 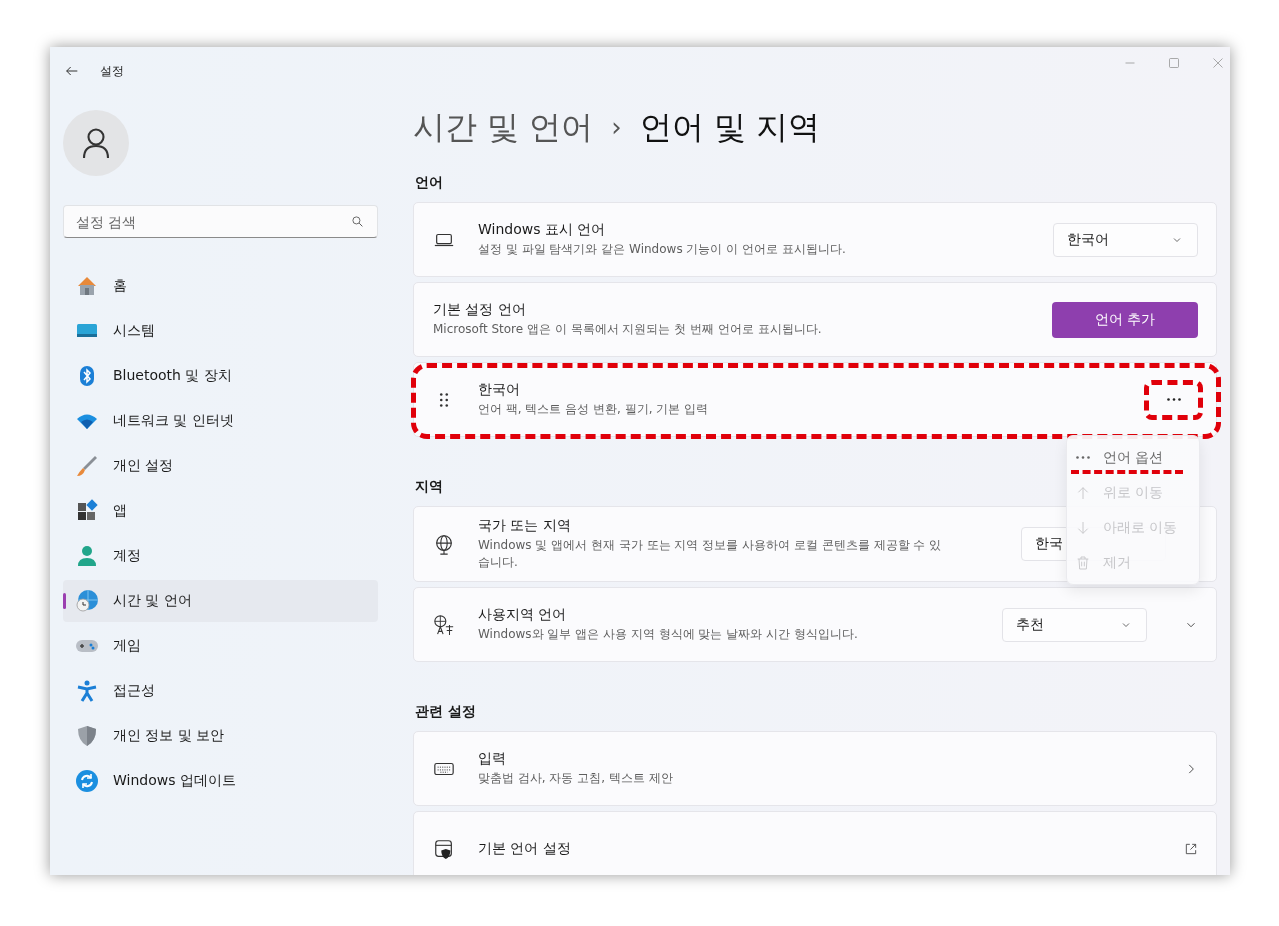 What do you see at coordinates (220, 221) in the screenshot?
I see `search-field: 설정 검색` at bounding box center [220, 221].